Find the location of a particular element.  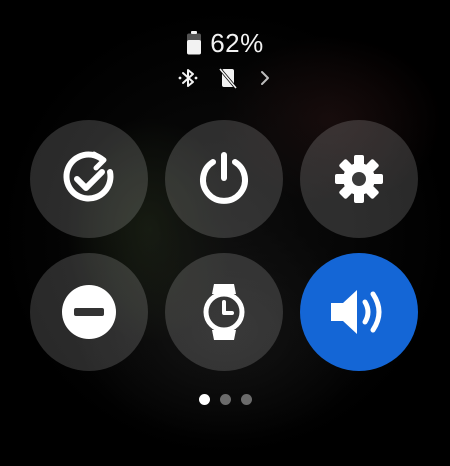

settings-tile is located at coordinates (359, 179).